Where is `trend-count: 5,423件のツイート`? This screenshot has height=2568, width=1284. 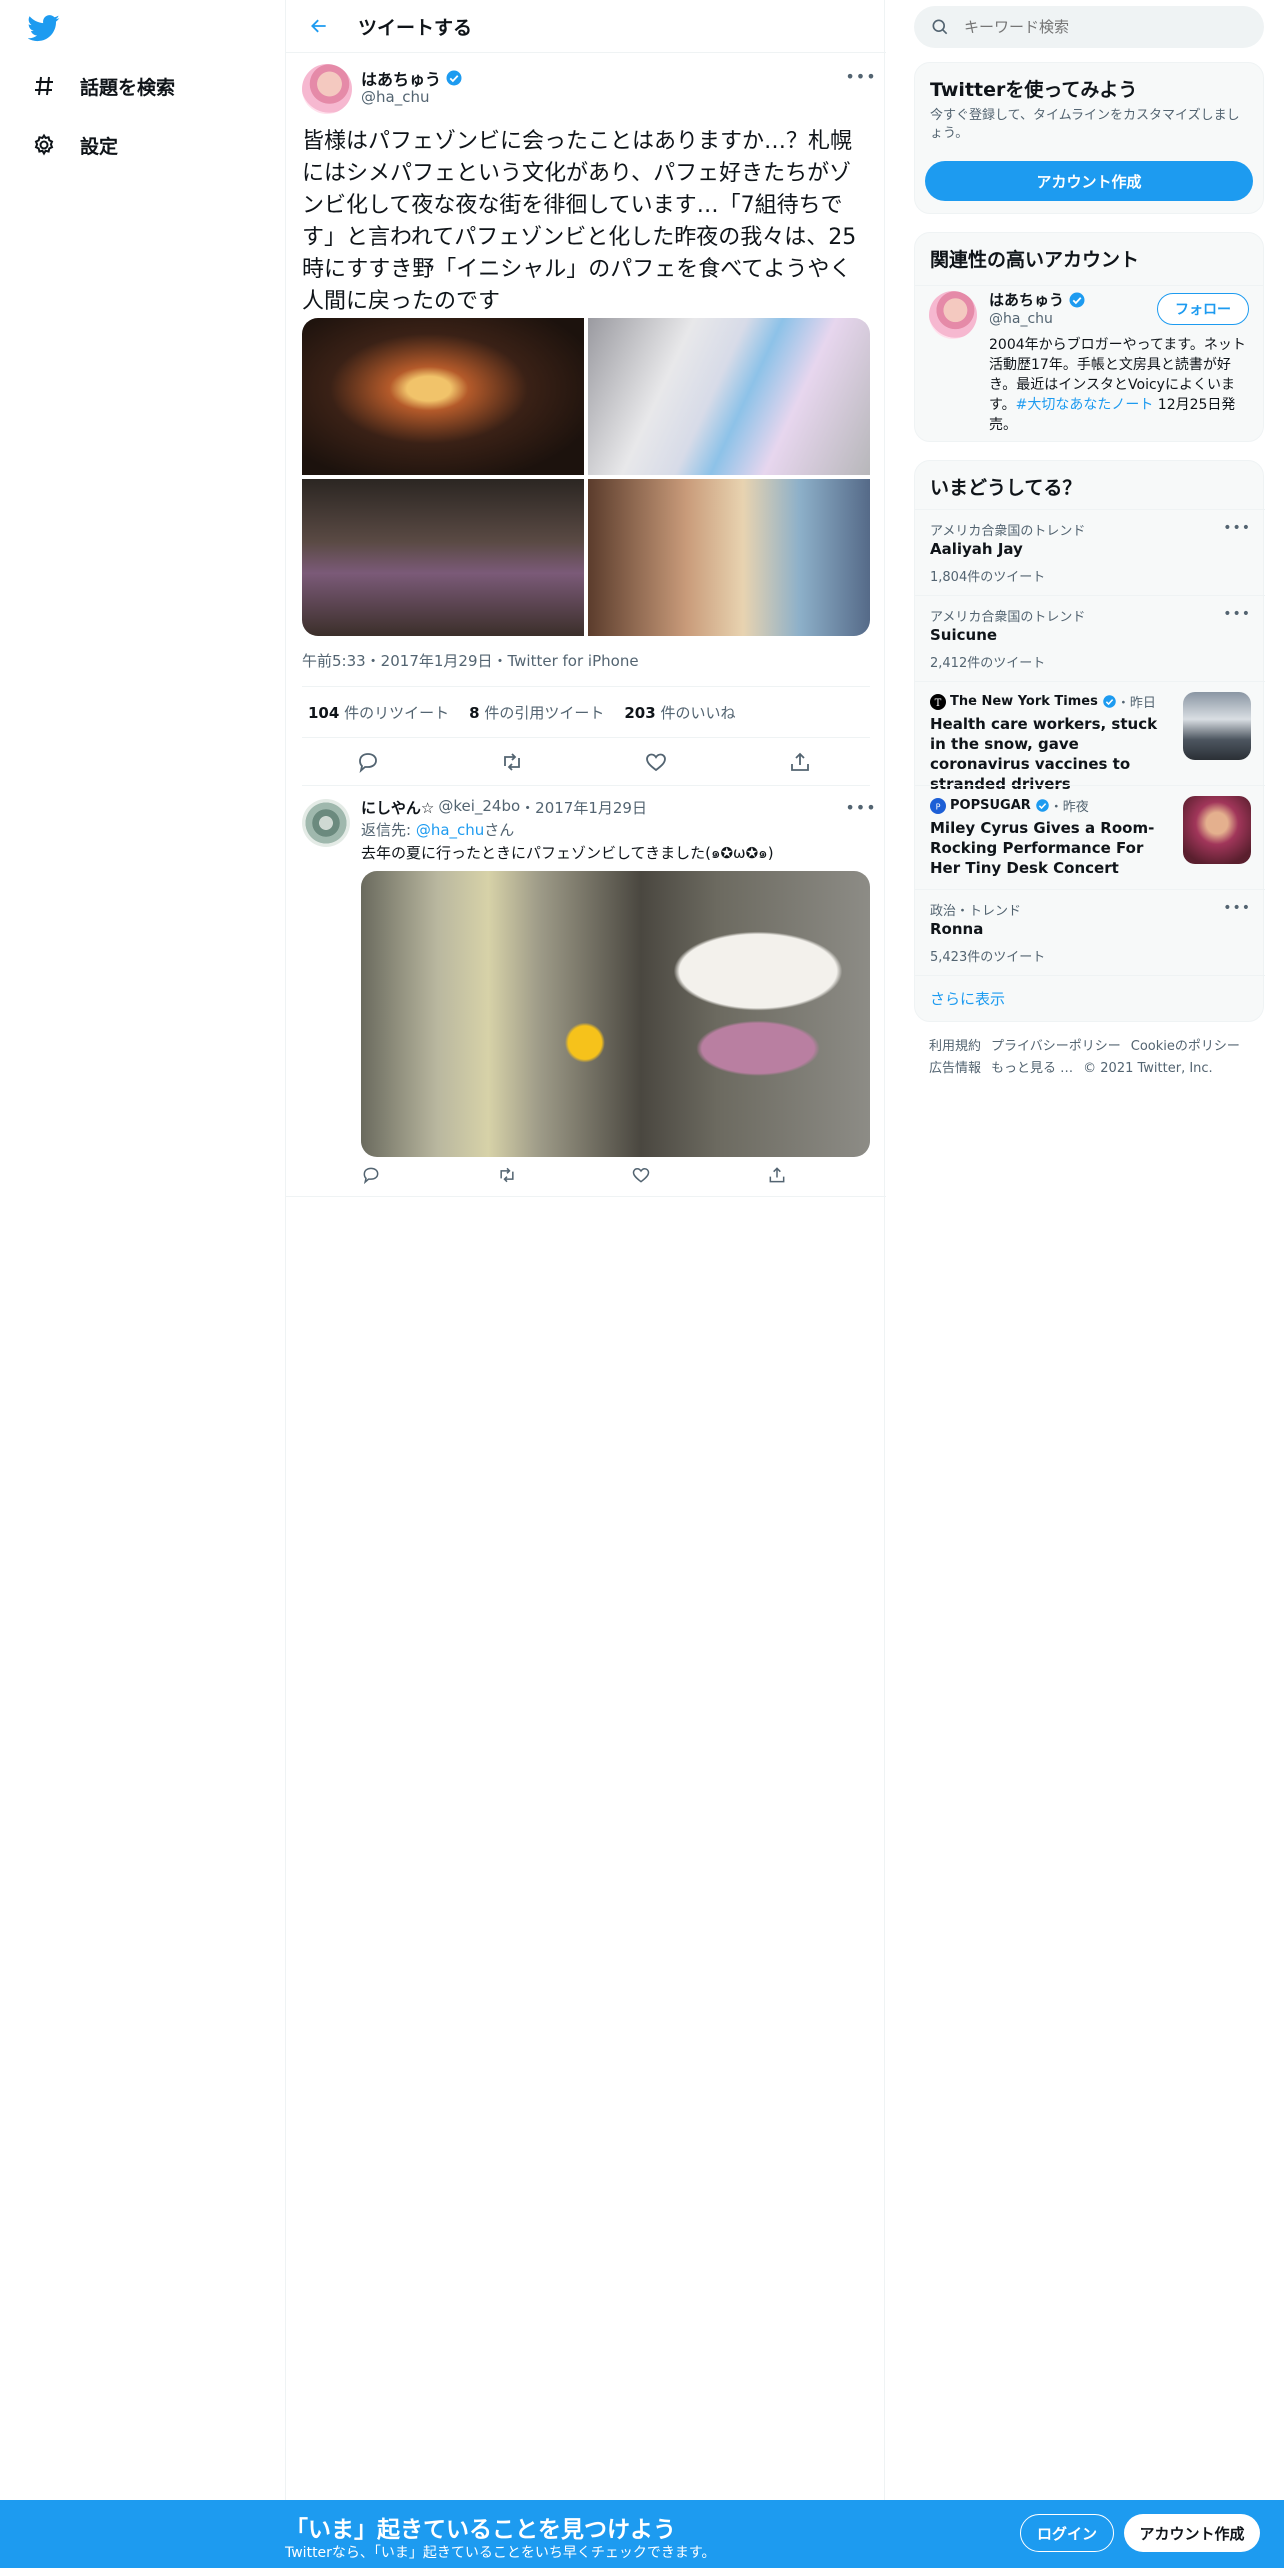 trend-count: 5,423件のツイート is located at coordinates (988, 957).